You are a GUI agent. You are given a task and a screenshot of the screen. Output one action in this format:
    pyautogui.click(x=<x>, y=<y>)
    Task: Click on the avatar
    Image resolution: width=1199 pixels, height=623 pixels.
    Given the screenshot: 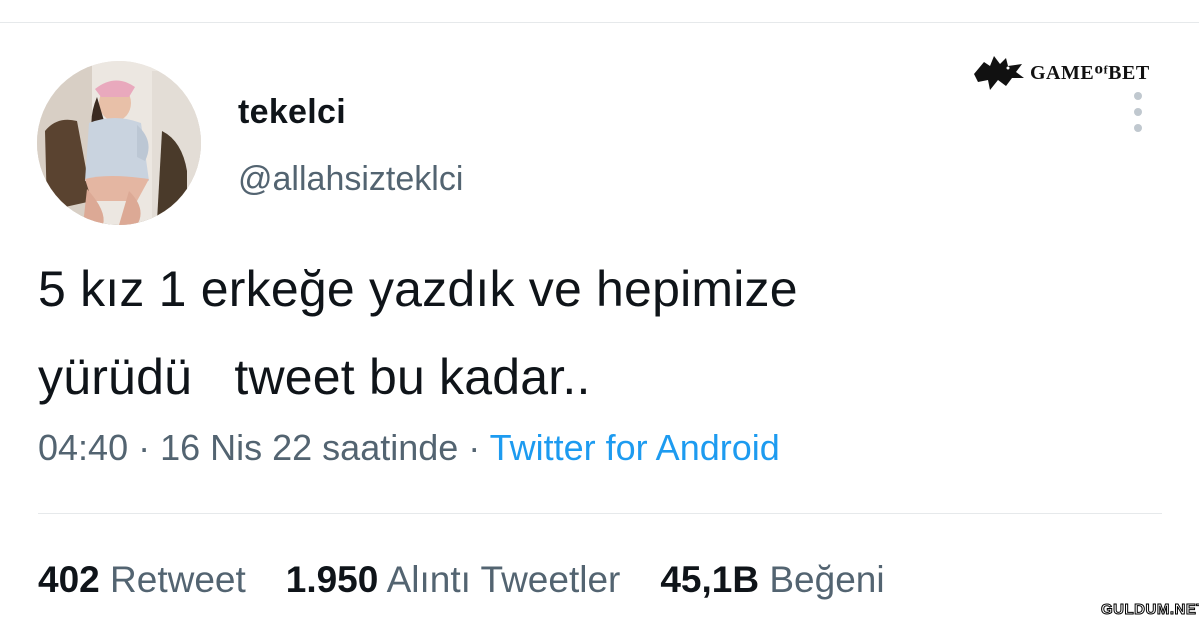 What is the action you would take?
    pyautogui.click(x=119, y=143)
    